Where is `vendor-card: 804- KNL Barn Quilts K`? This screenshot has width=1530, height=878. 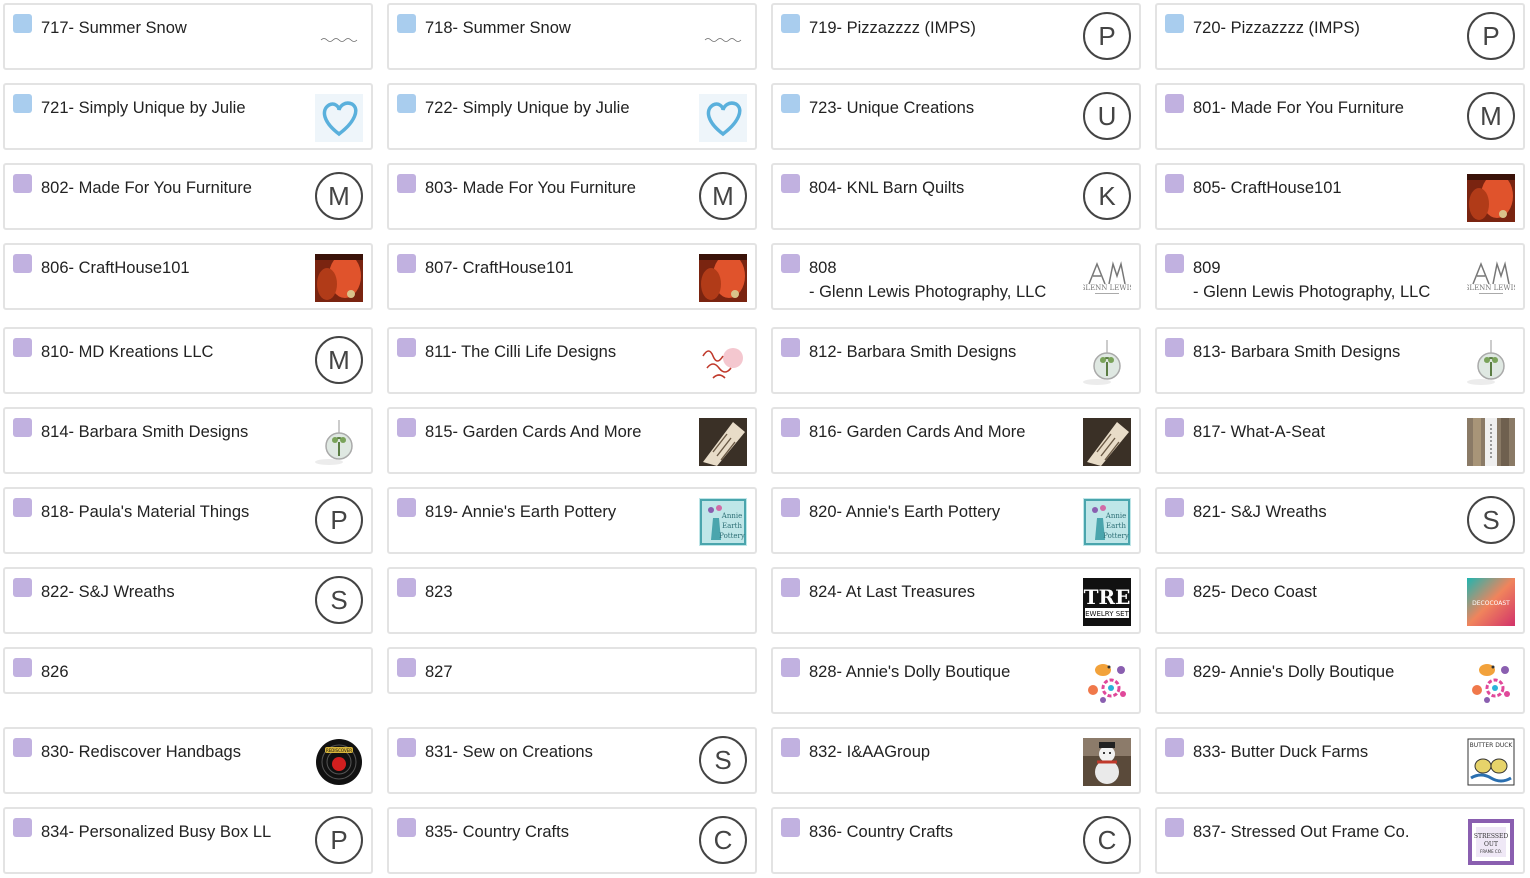 vendor-card: 804- KNL Barn Quilts K is located at coordinates (956, 196).